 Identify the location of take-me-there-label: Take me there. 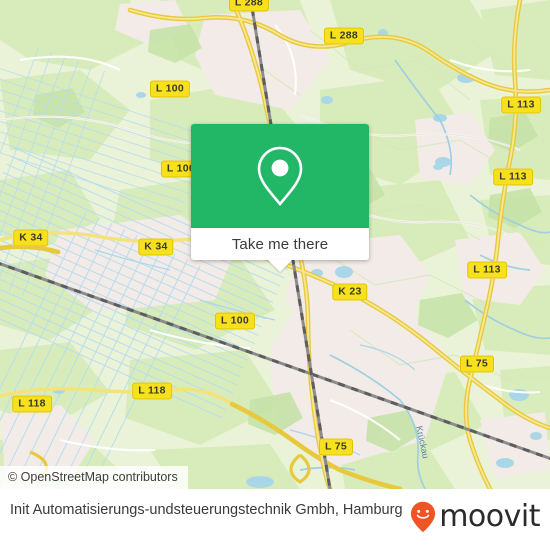
(280, 244).